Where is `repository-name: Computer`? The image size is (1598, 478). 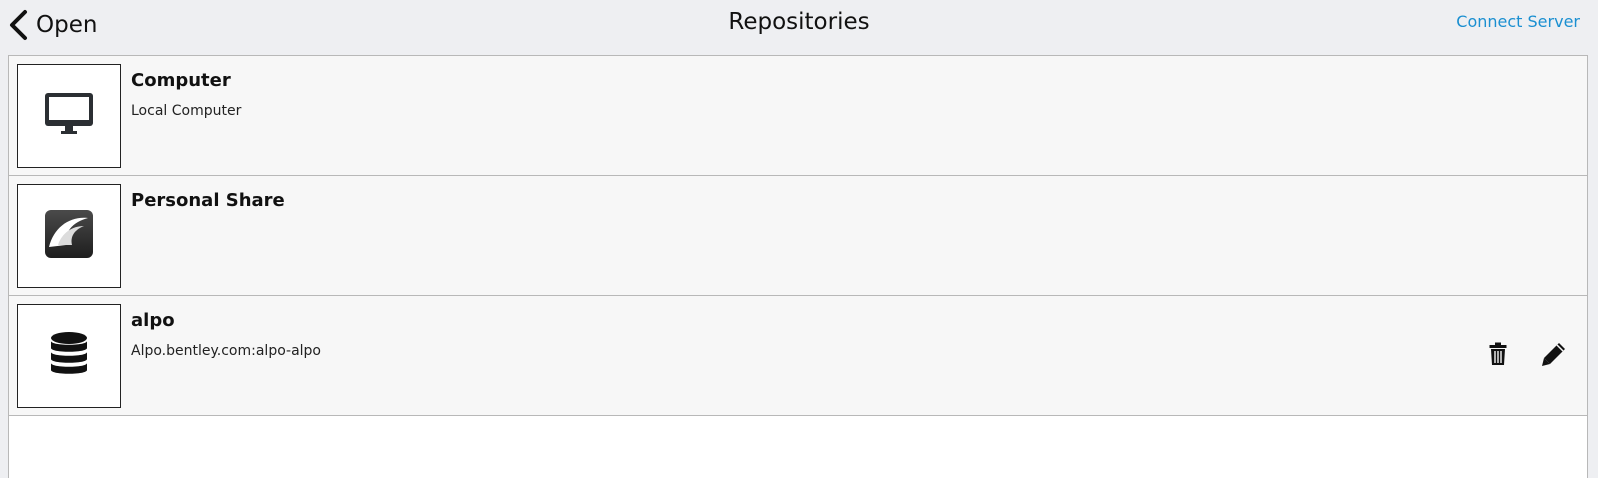
repository-name: Computer is located at coordinates (181, 80).